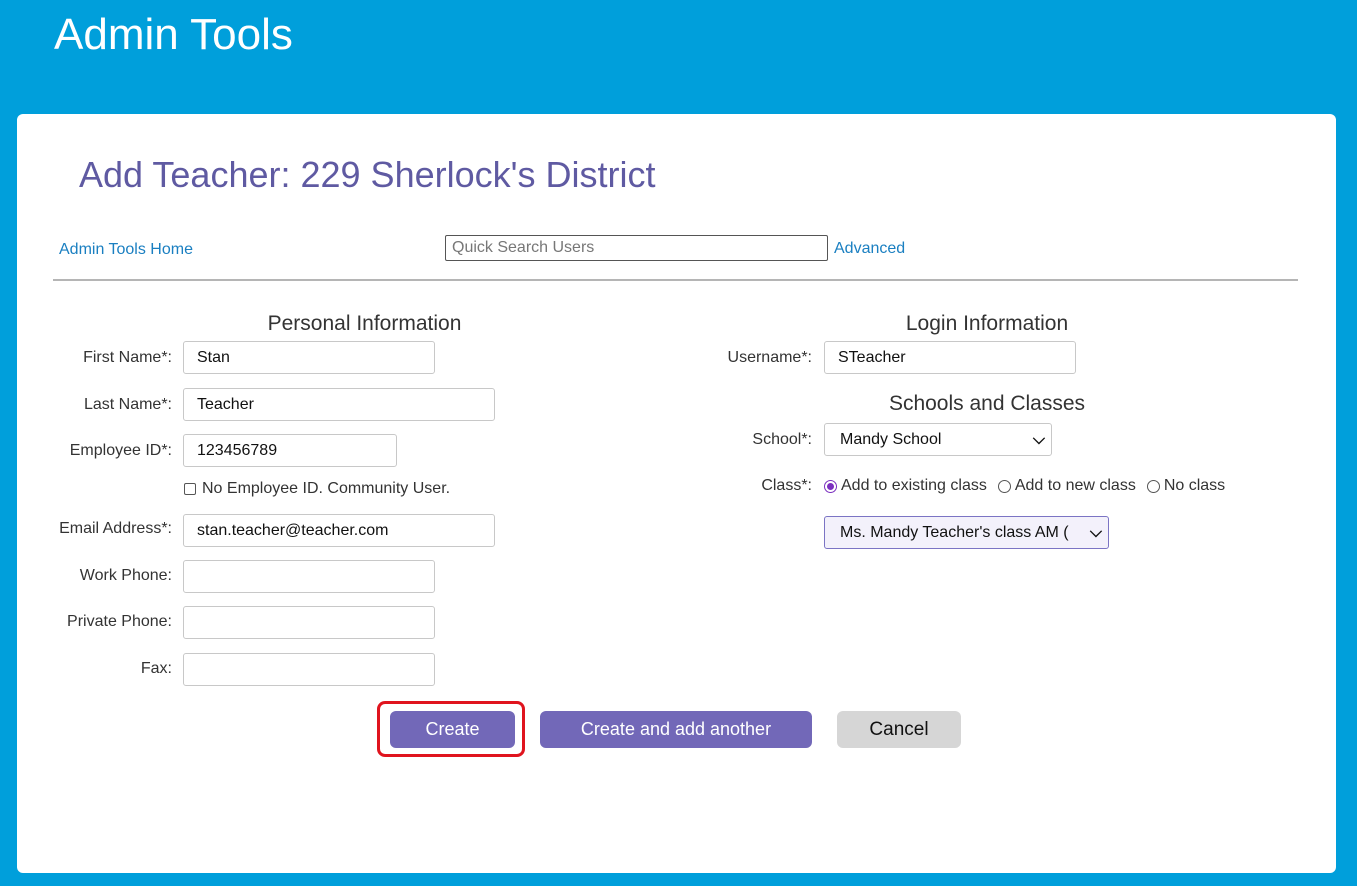 The width and height of the screenshot is (1357, 886). What do you see at coordinates (1004, 486) in the screenshot?
I see `radio-new-class-button` at bounding box center [1004, 486].